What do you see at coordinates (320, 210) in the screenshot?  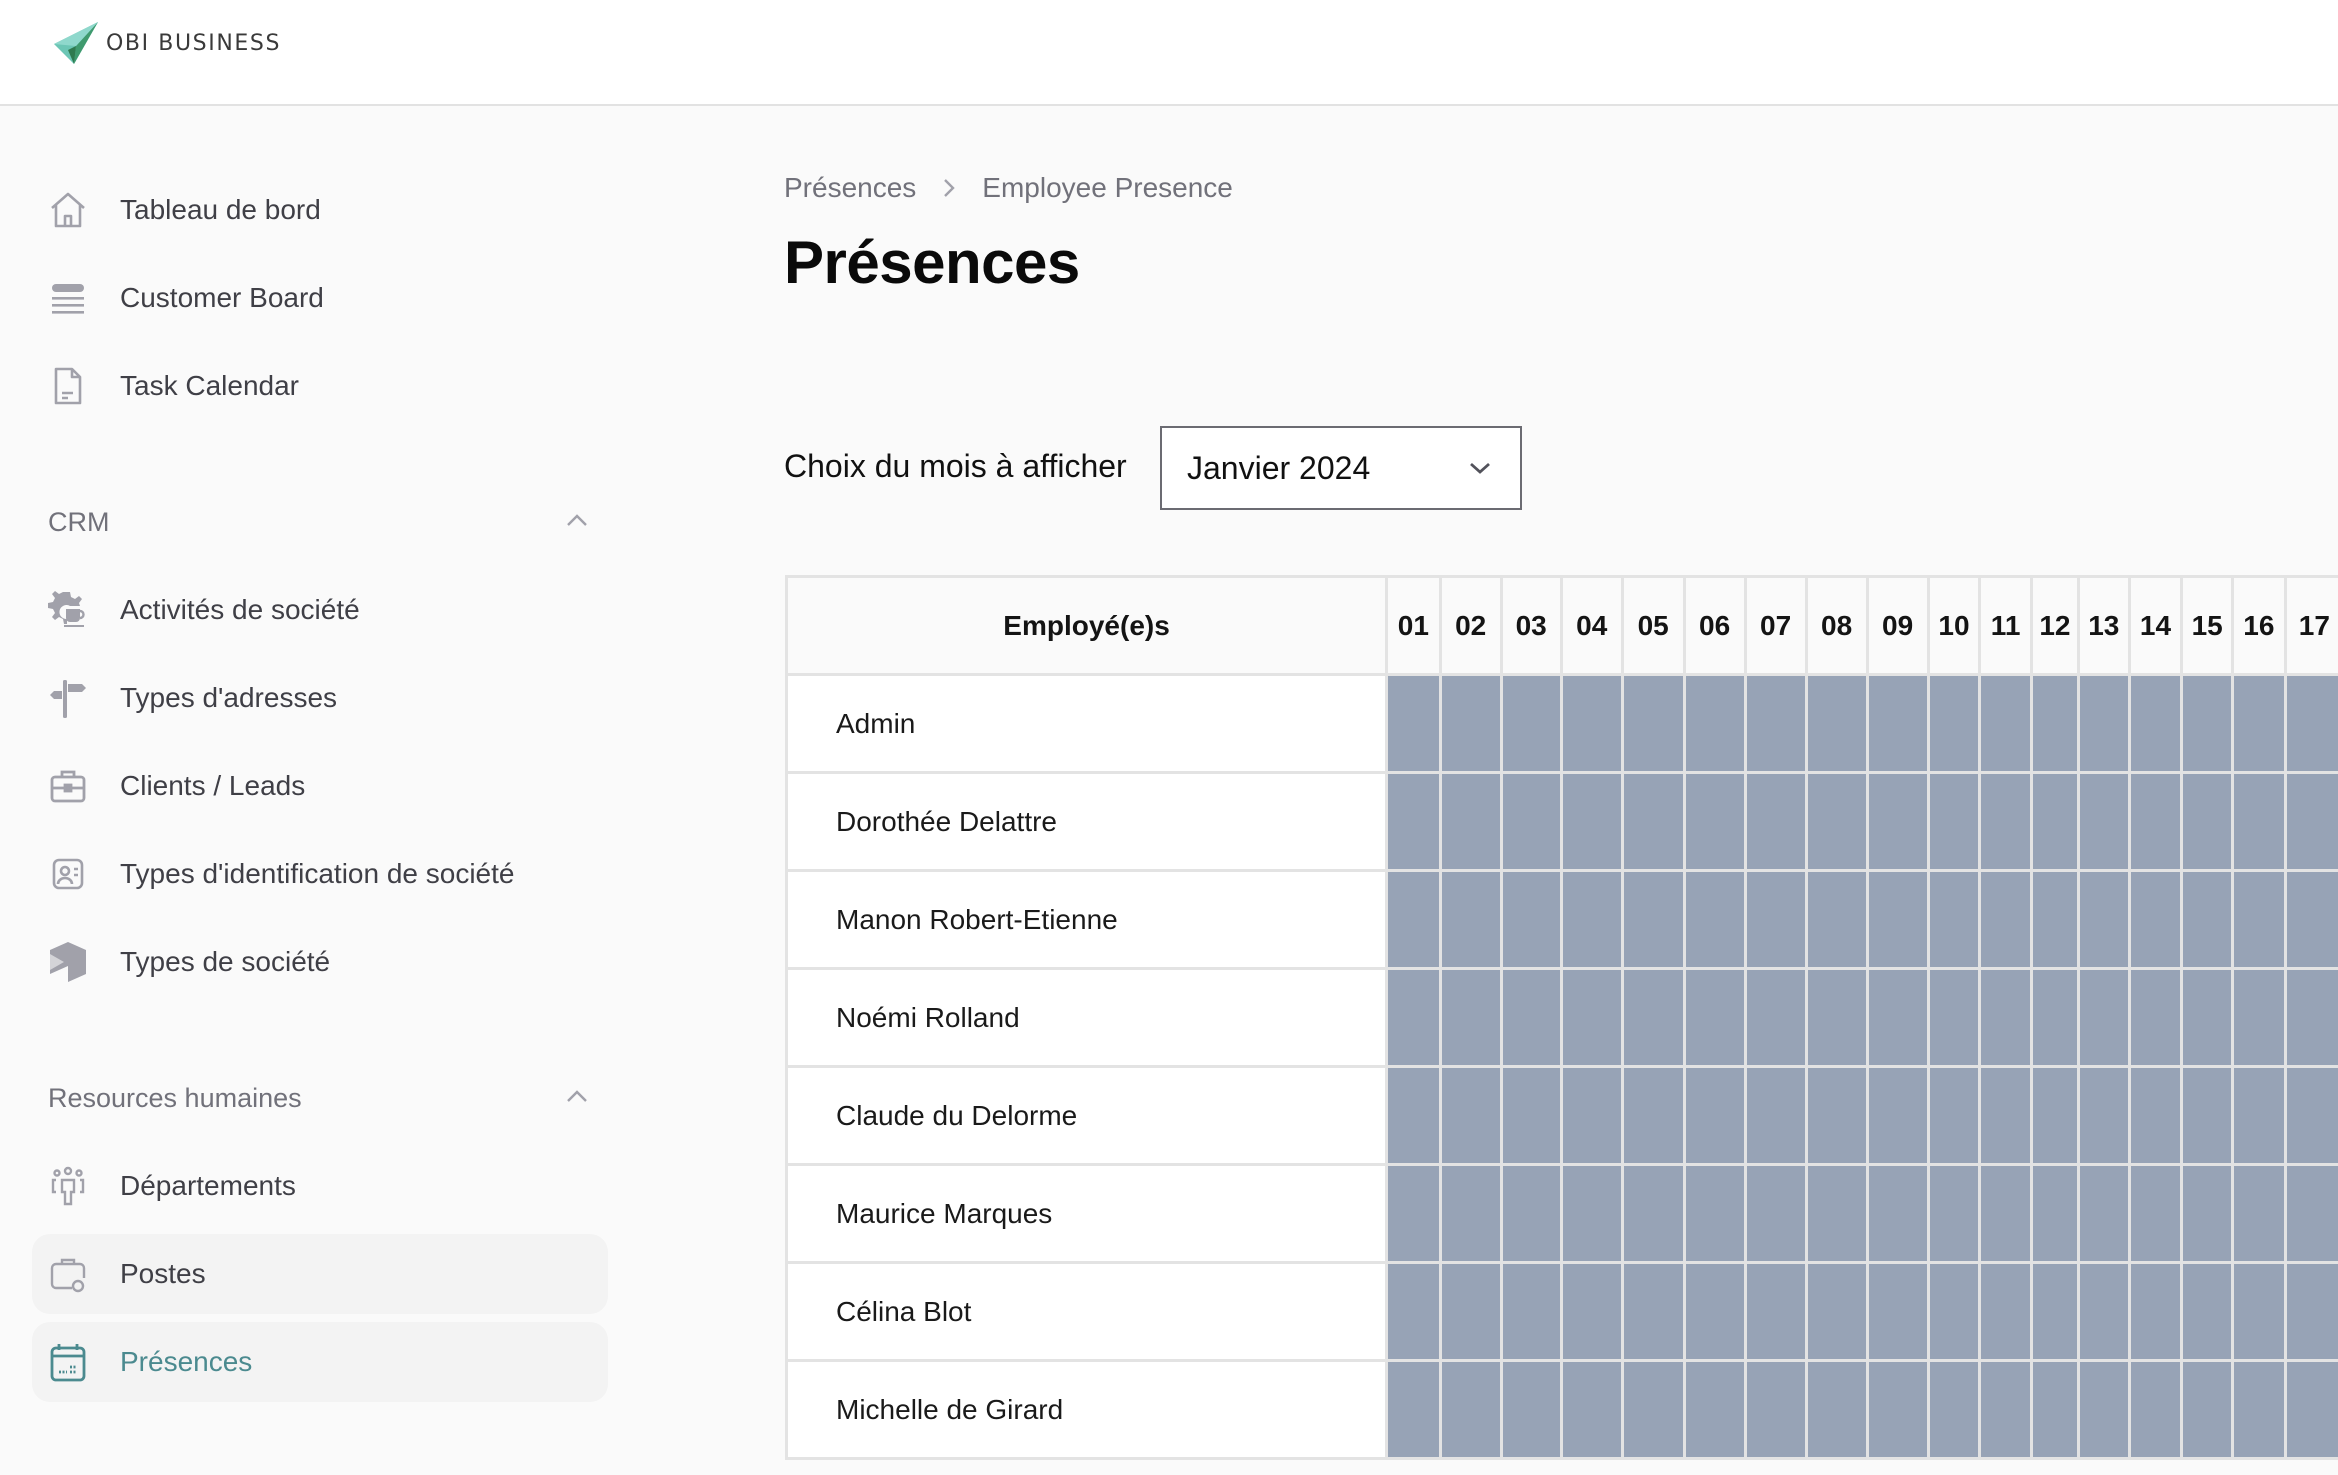 I see `sidebar-item-tableau-de-bord: Tableau de bord` at bounding box center [320, 210].